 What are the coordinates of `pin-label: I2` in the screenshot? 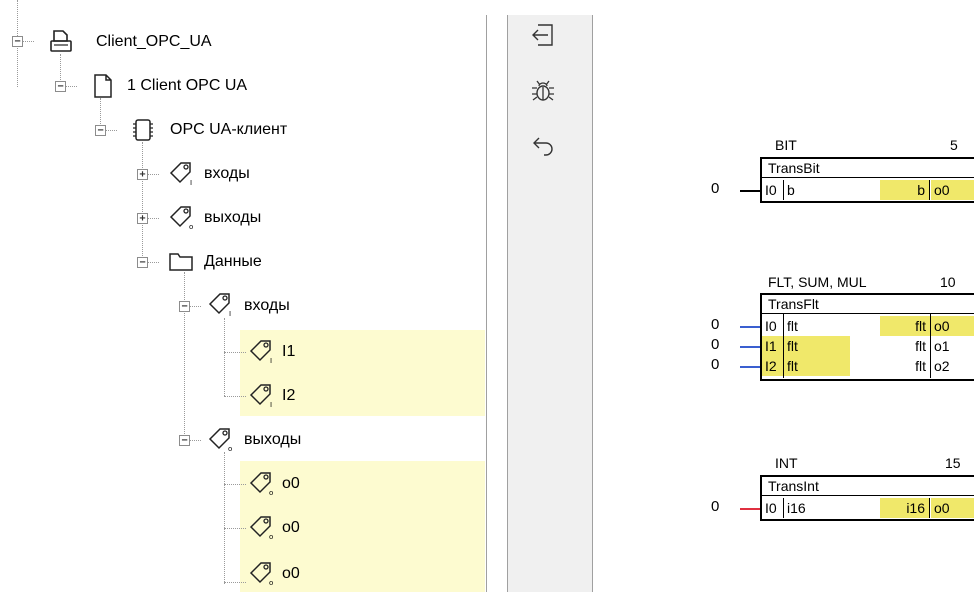 It's located at (772, 366).